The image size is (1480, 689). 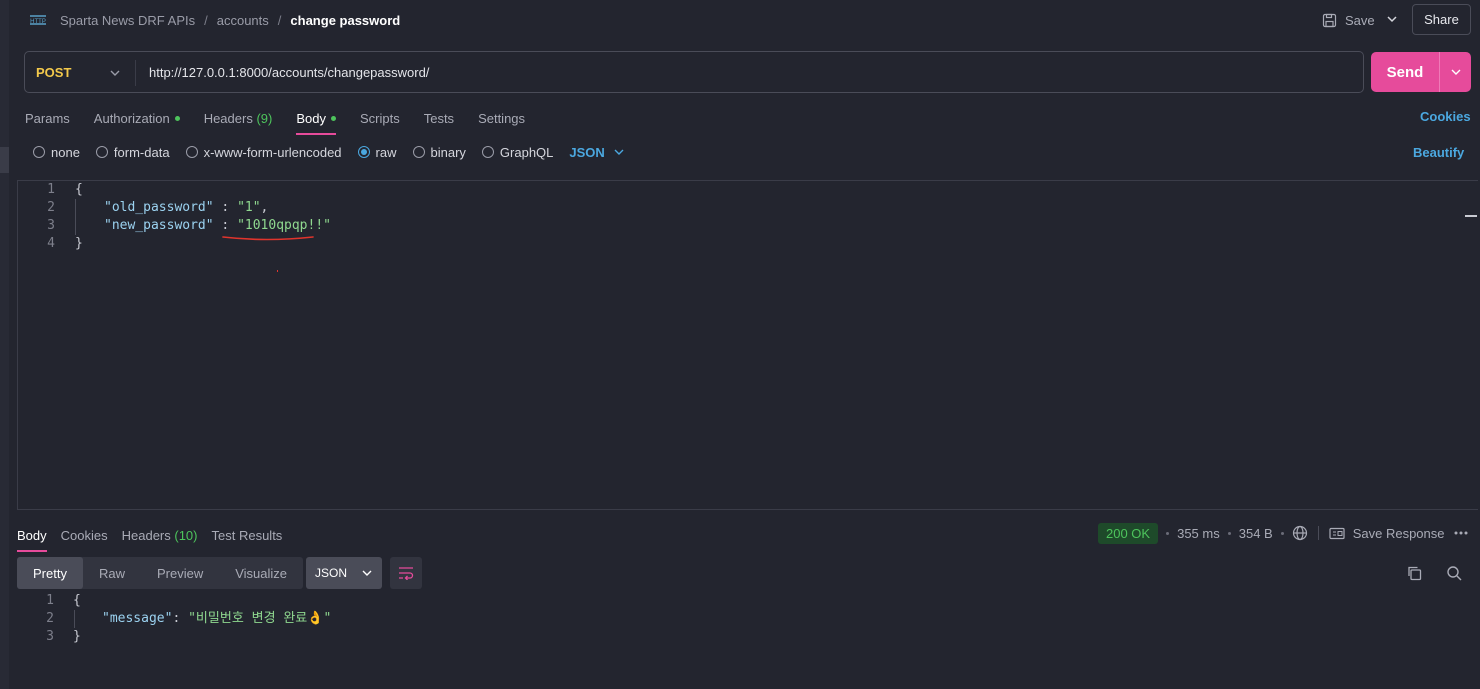 I want to click on save-label: Save, so click(x=1360, y=20).